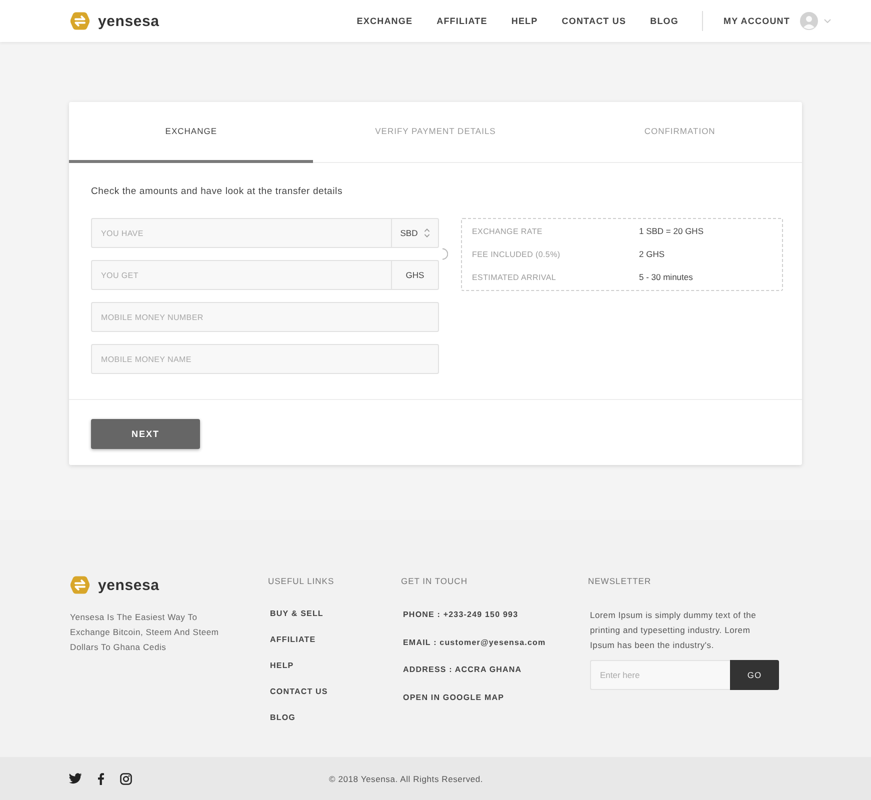 This screenshot has height=800, width=871. Describe the element at coordinates (434, 581) in the screenshot. I see `column-title: GET IN TOUCH` at that location.